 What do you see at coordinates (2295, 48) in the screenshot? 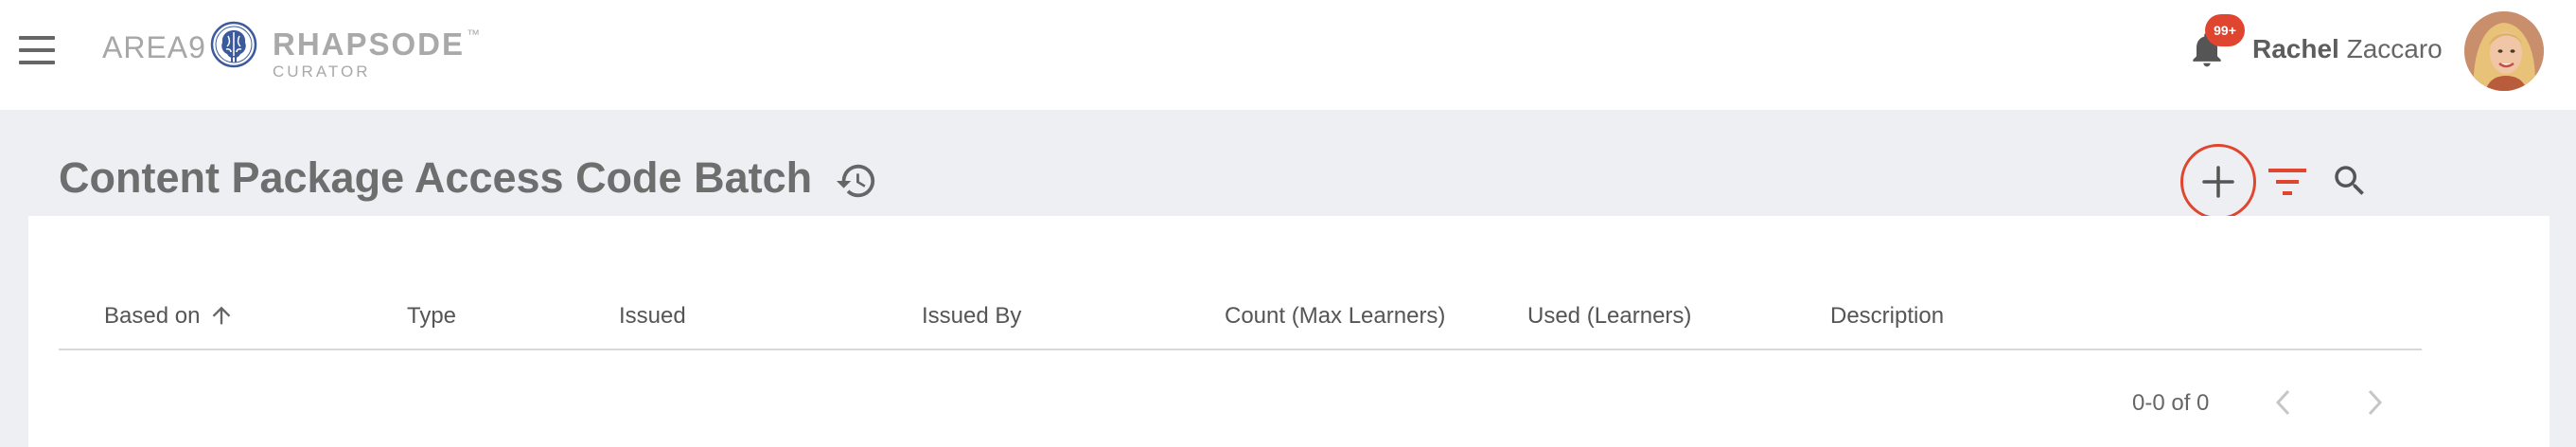
I see `user-first-name: Rachel` at bounding box center [2295, 48].